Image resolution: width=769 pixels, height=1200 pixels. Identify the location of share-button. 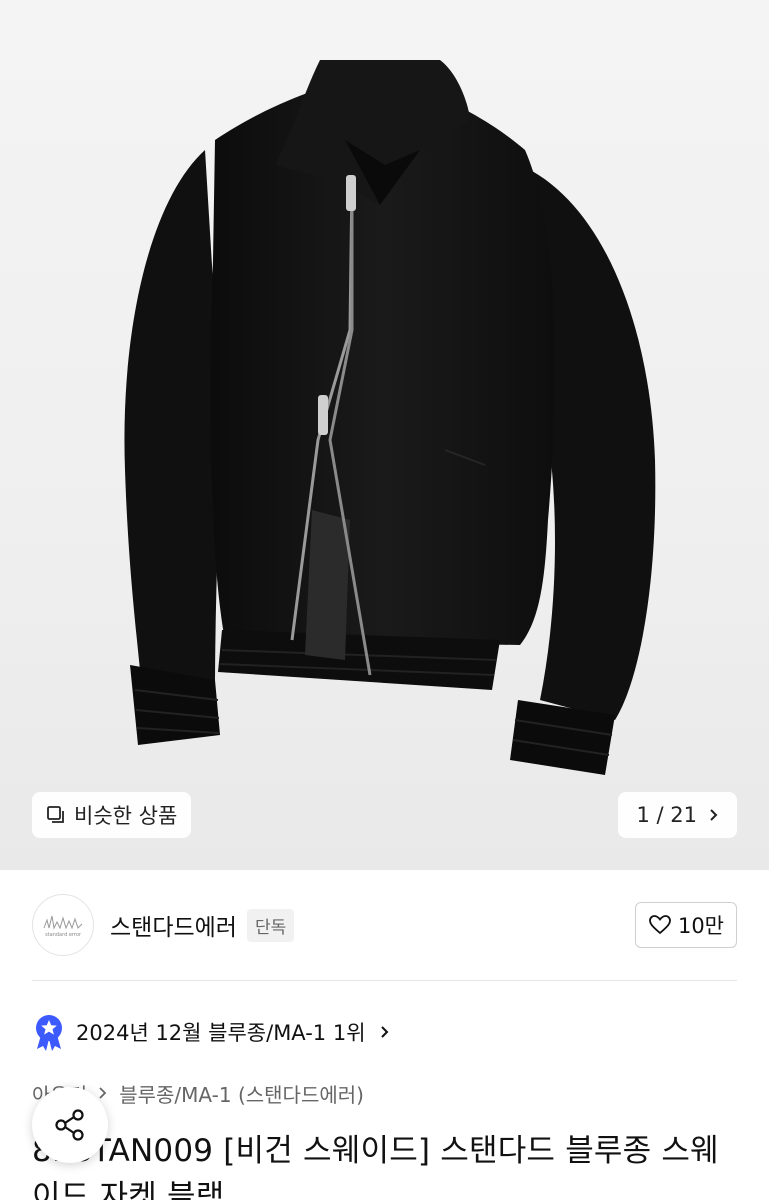
(70, 1125).